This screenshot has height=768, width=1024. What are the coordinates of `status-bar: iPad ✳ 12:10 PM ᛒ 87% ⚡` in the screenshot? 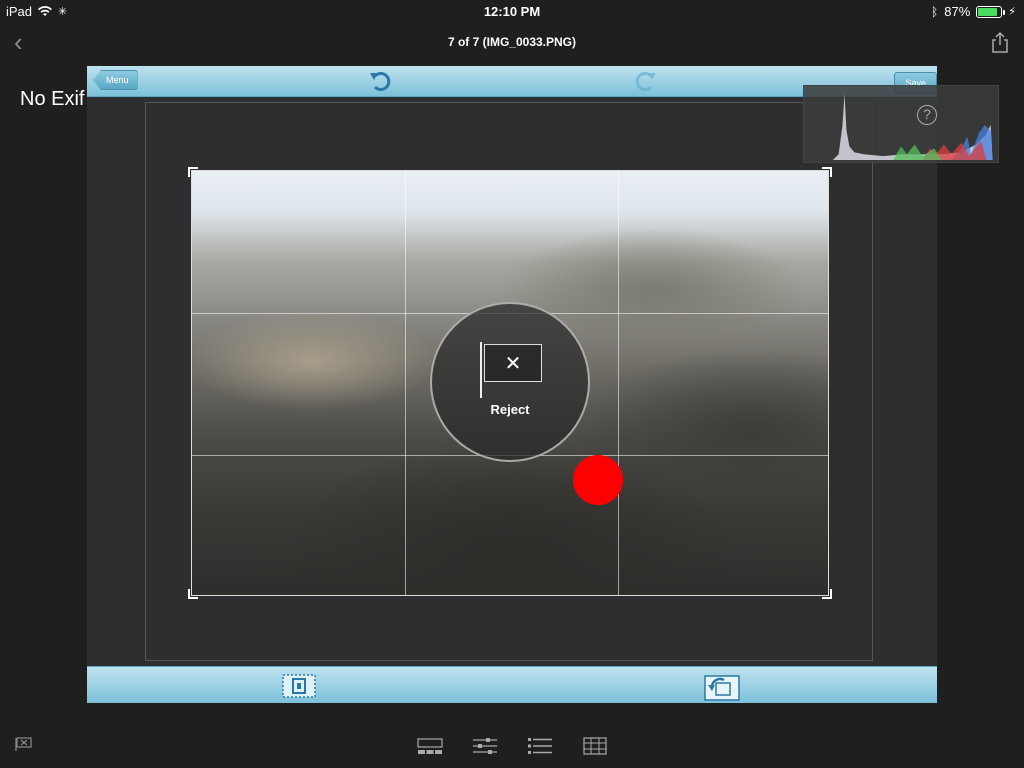 It's located at (512, 11).